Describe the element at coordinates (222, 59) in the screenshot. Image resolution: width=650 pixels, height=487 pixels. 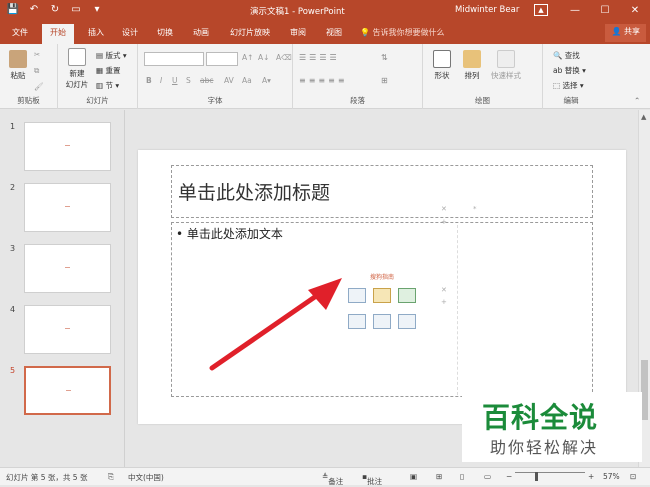
I see `font-size-combo` at that location.